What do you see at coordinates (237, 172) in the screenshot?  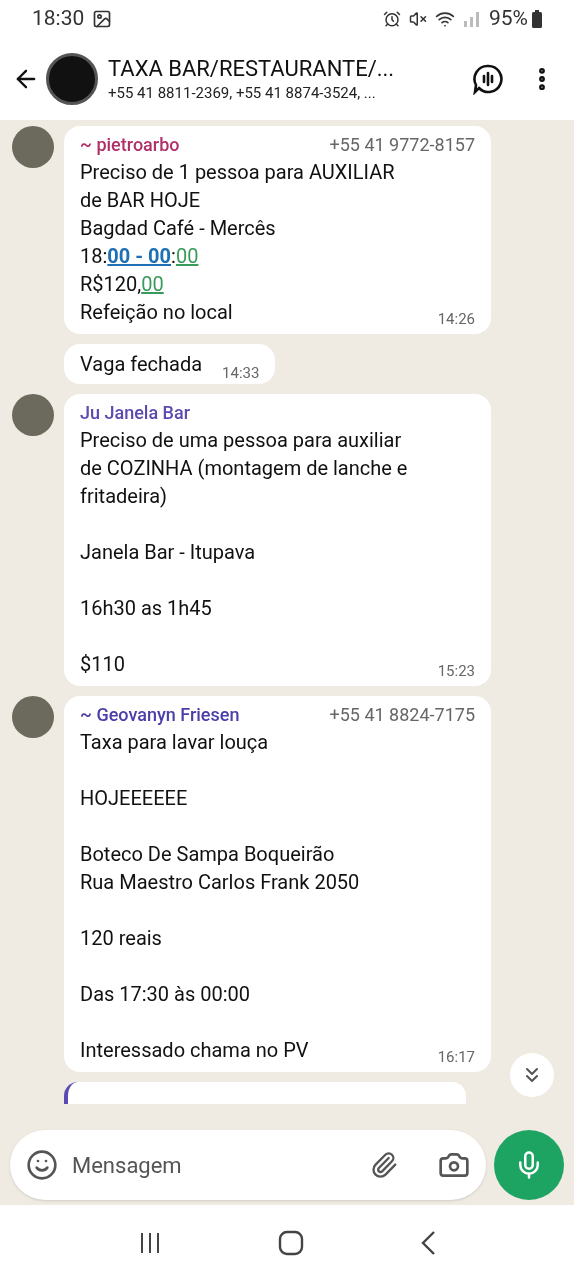 I see `message-text: Preciso de 1 pessoa para AUXILIAR` at bounding box center [237, 172].